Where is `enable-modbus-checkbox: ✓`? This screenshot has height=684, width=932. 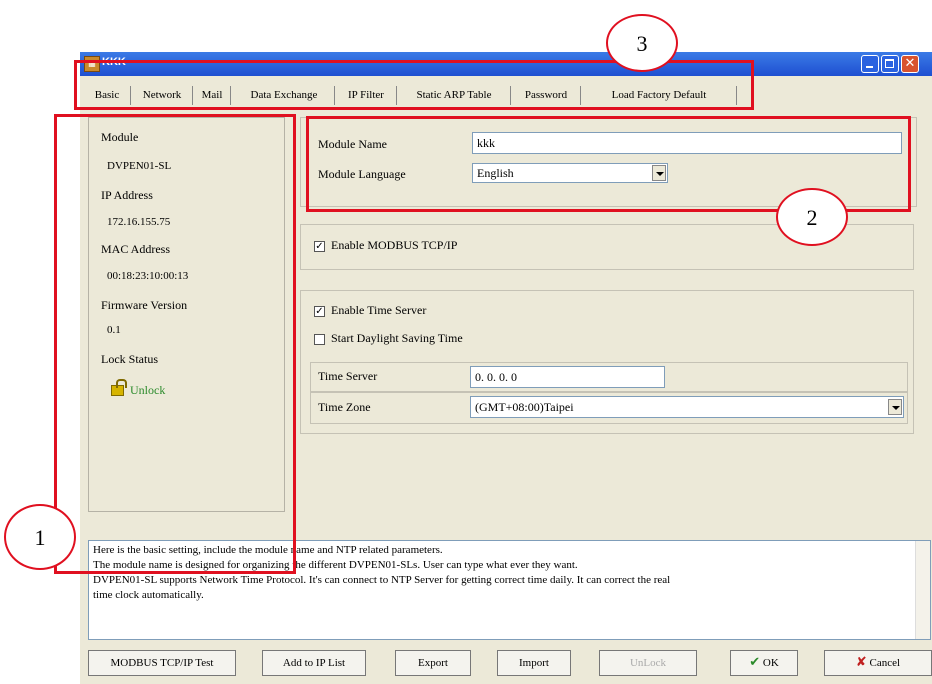 enable-modbus-checkbox: ✓ is located at coordinates (319, 246).